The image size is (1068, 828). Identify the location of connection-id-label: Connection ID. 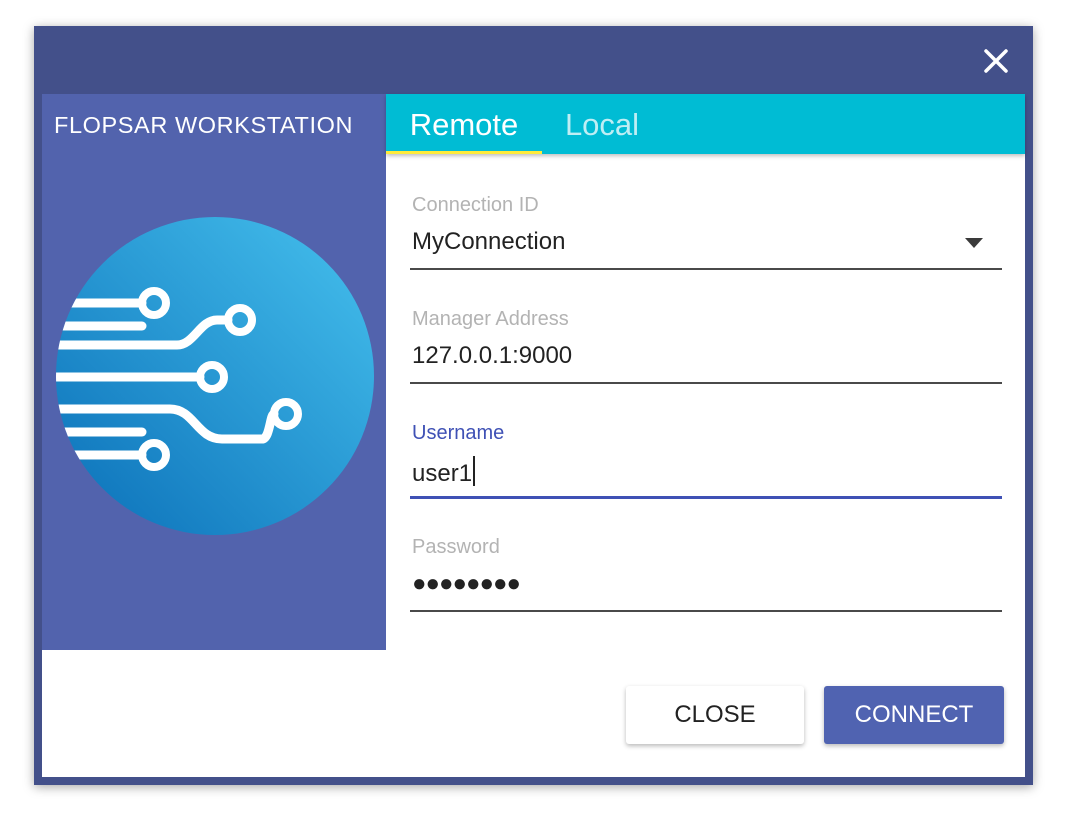
(475, 205).